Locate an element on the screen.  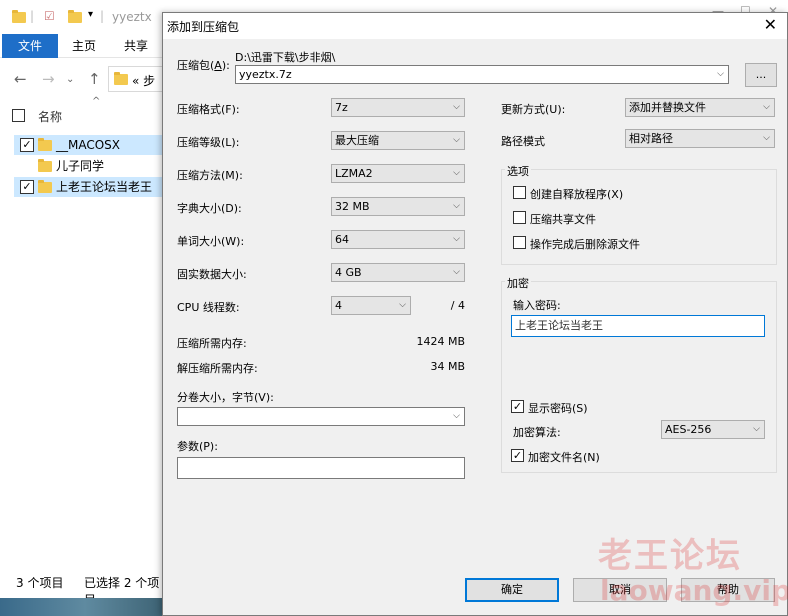
cpu-threads-label: CPU 线程数: is located at coordinates (208, 307).